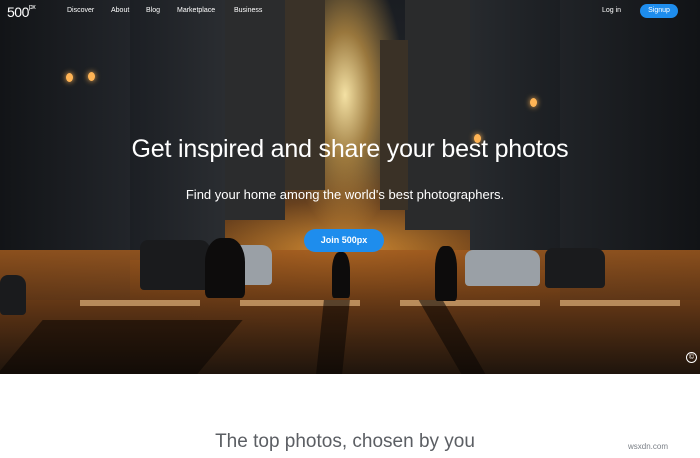 The height and width of the screenshot is (458, 700). What do you see at coordinates (120, 10) in the screenshot?
I see `nav-about: About` at bounding box center [120, 10].